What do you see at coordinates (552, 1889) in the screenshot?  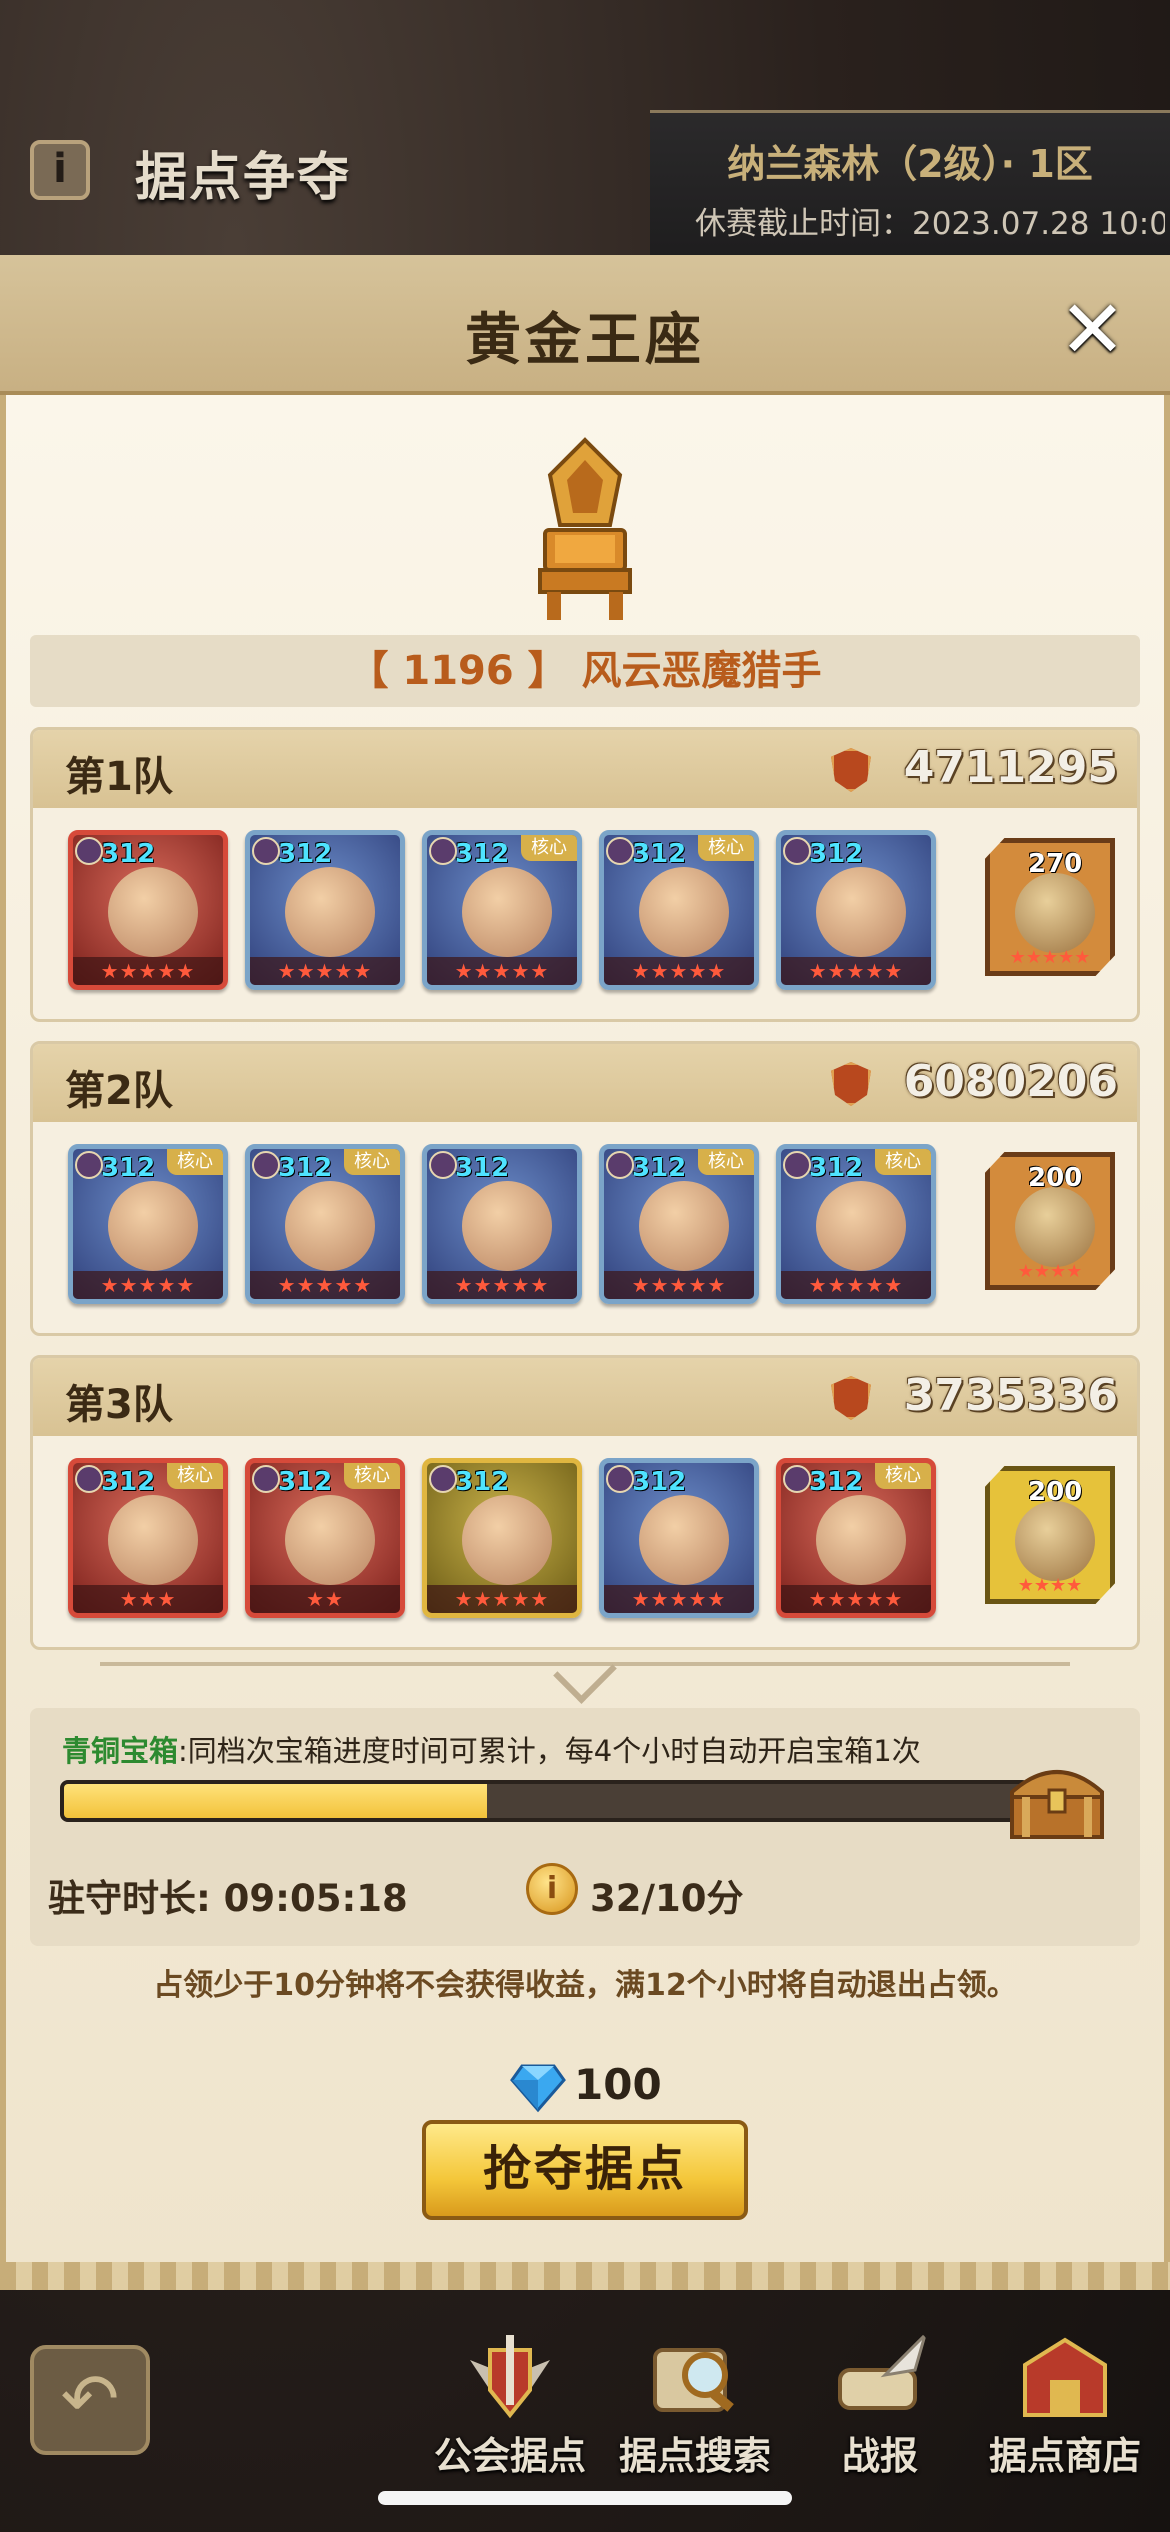 I see `coin-icon: i` at bounding box center [552, 1889].